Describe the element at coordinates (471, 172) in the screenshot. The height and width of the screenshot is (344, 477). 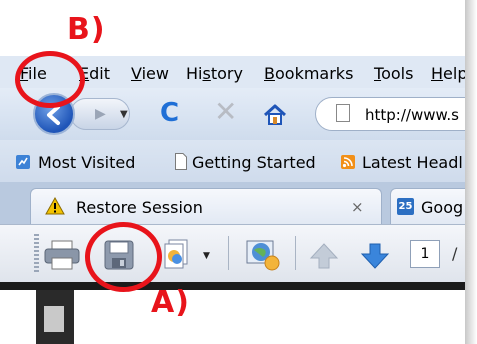
I see `screenshot-shadow` at that location.